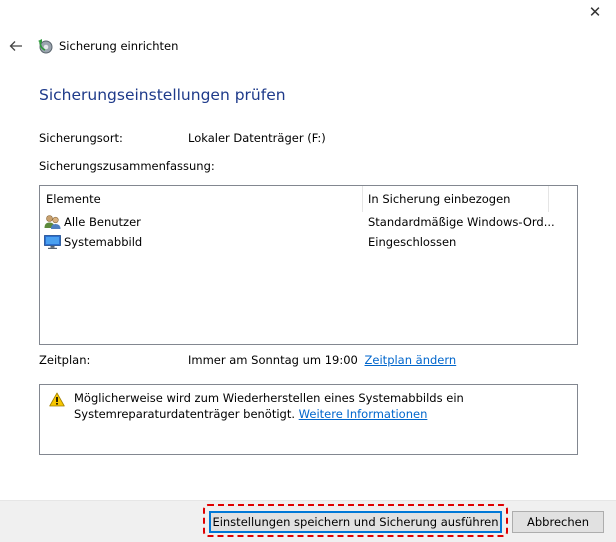  I want to click on users-icon, so click(52, 222).